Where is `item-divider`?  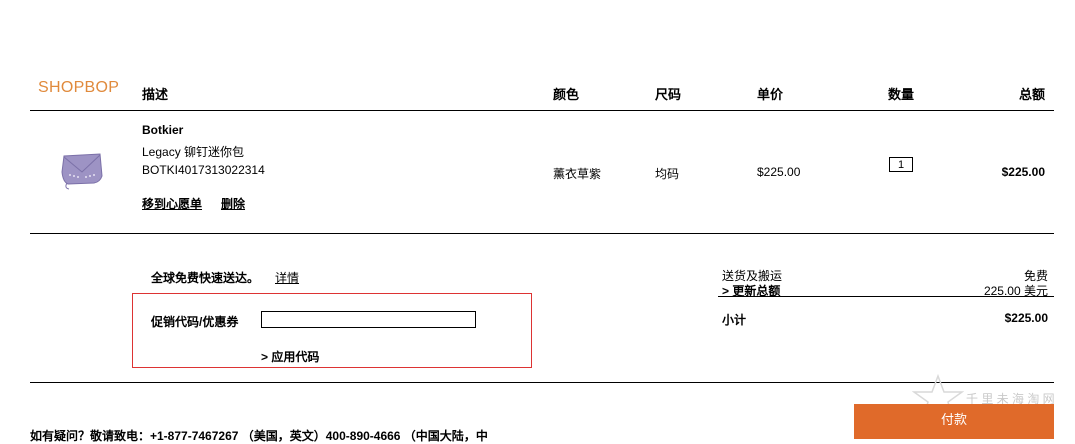 item-divider is located at coordinates (542, 233).